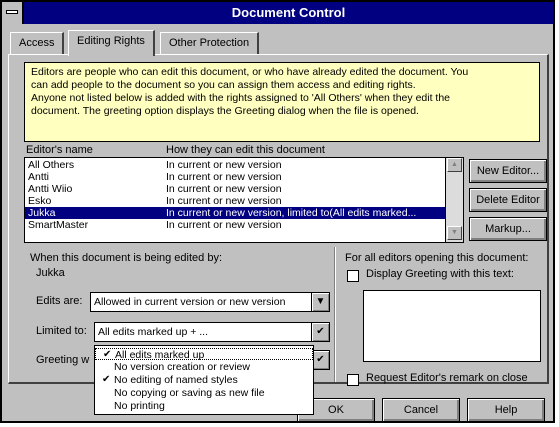 Image resolution: width=559 pixels, height=427 pixels. What do you see at coordinates (447, 378) in the screenshot?
I see `request-remark-label: Request Editor's remark on close` at bounding box center [447, 378].